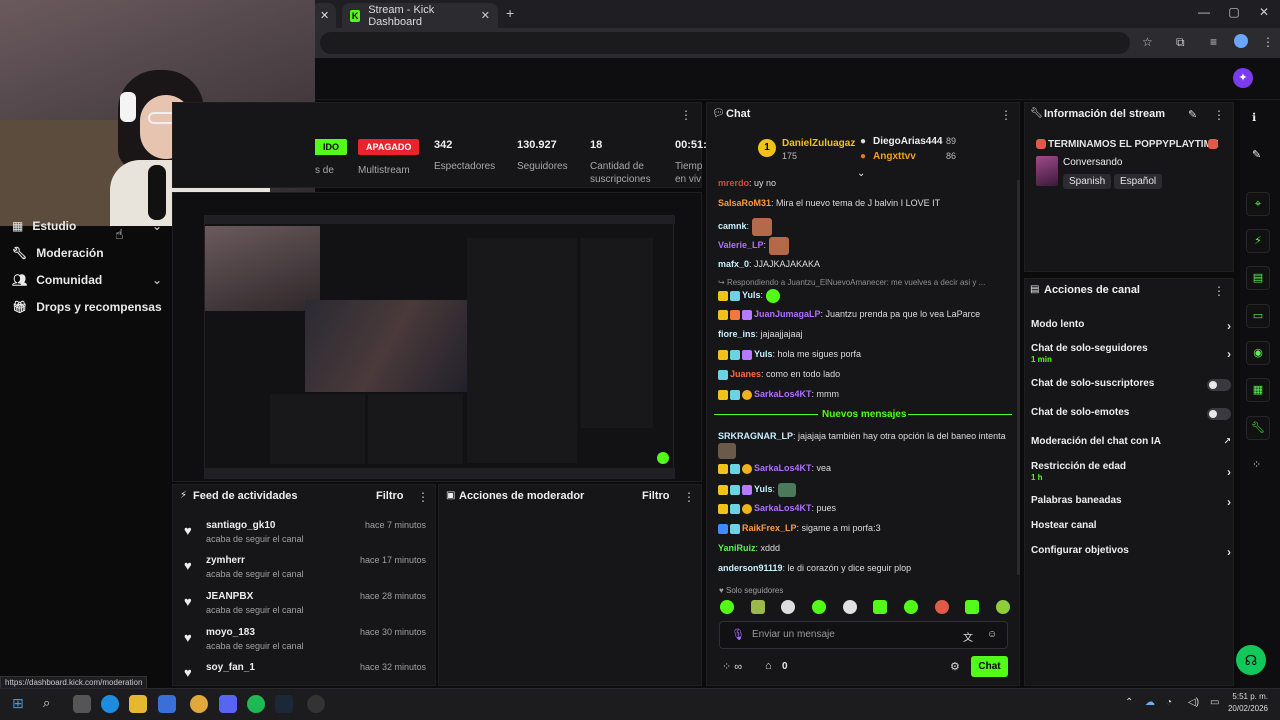  I want to click on steam-icon, so click(284, 704).